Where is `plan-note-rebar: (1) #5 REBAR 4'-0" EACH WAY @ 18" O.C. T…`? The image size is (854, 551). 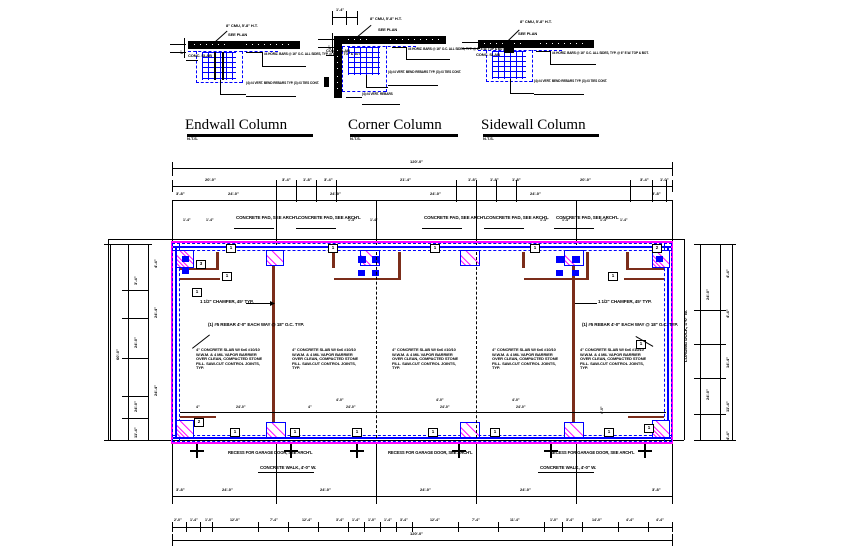 plan-note-rebar: (1) #5 REBAR 4'-0" EACH WAY @ 18" O.C. T… is located at coordinates (630, 324).